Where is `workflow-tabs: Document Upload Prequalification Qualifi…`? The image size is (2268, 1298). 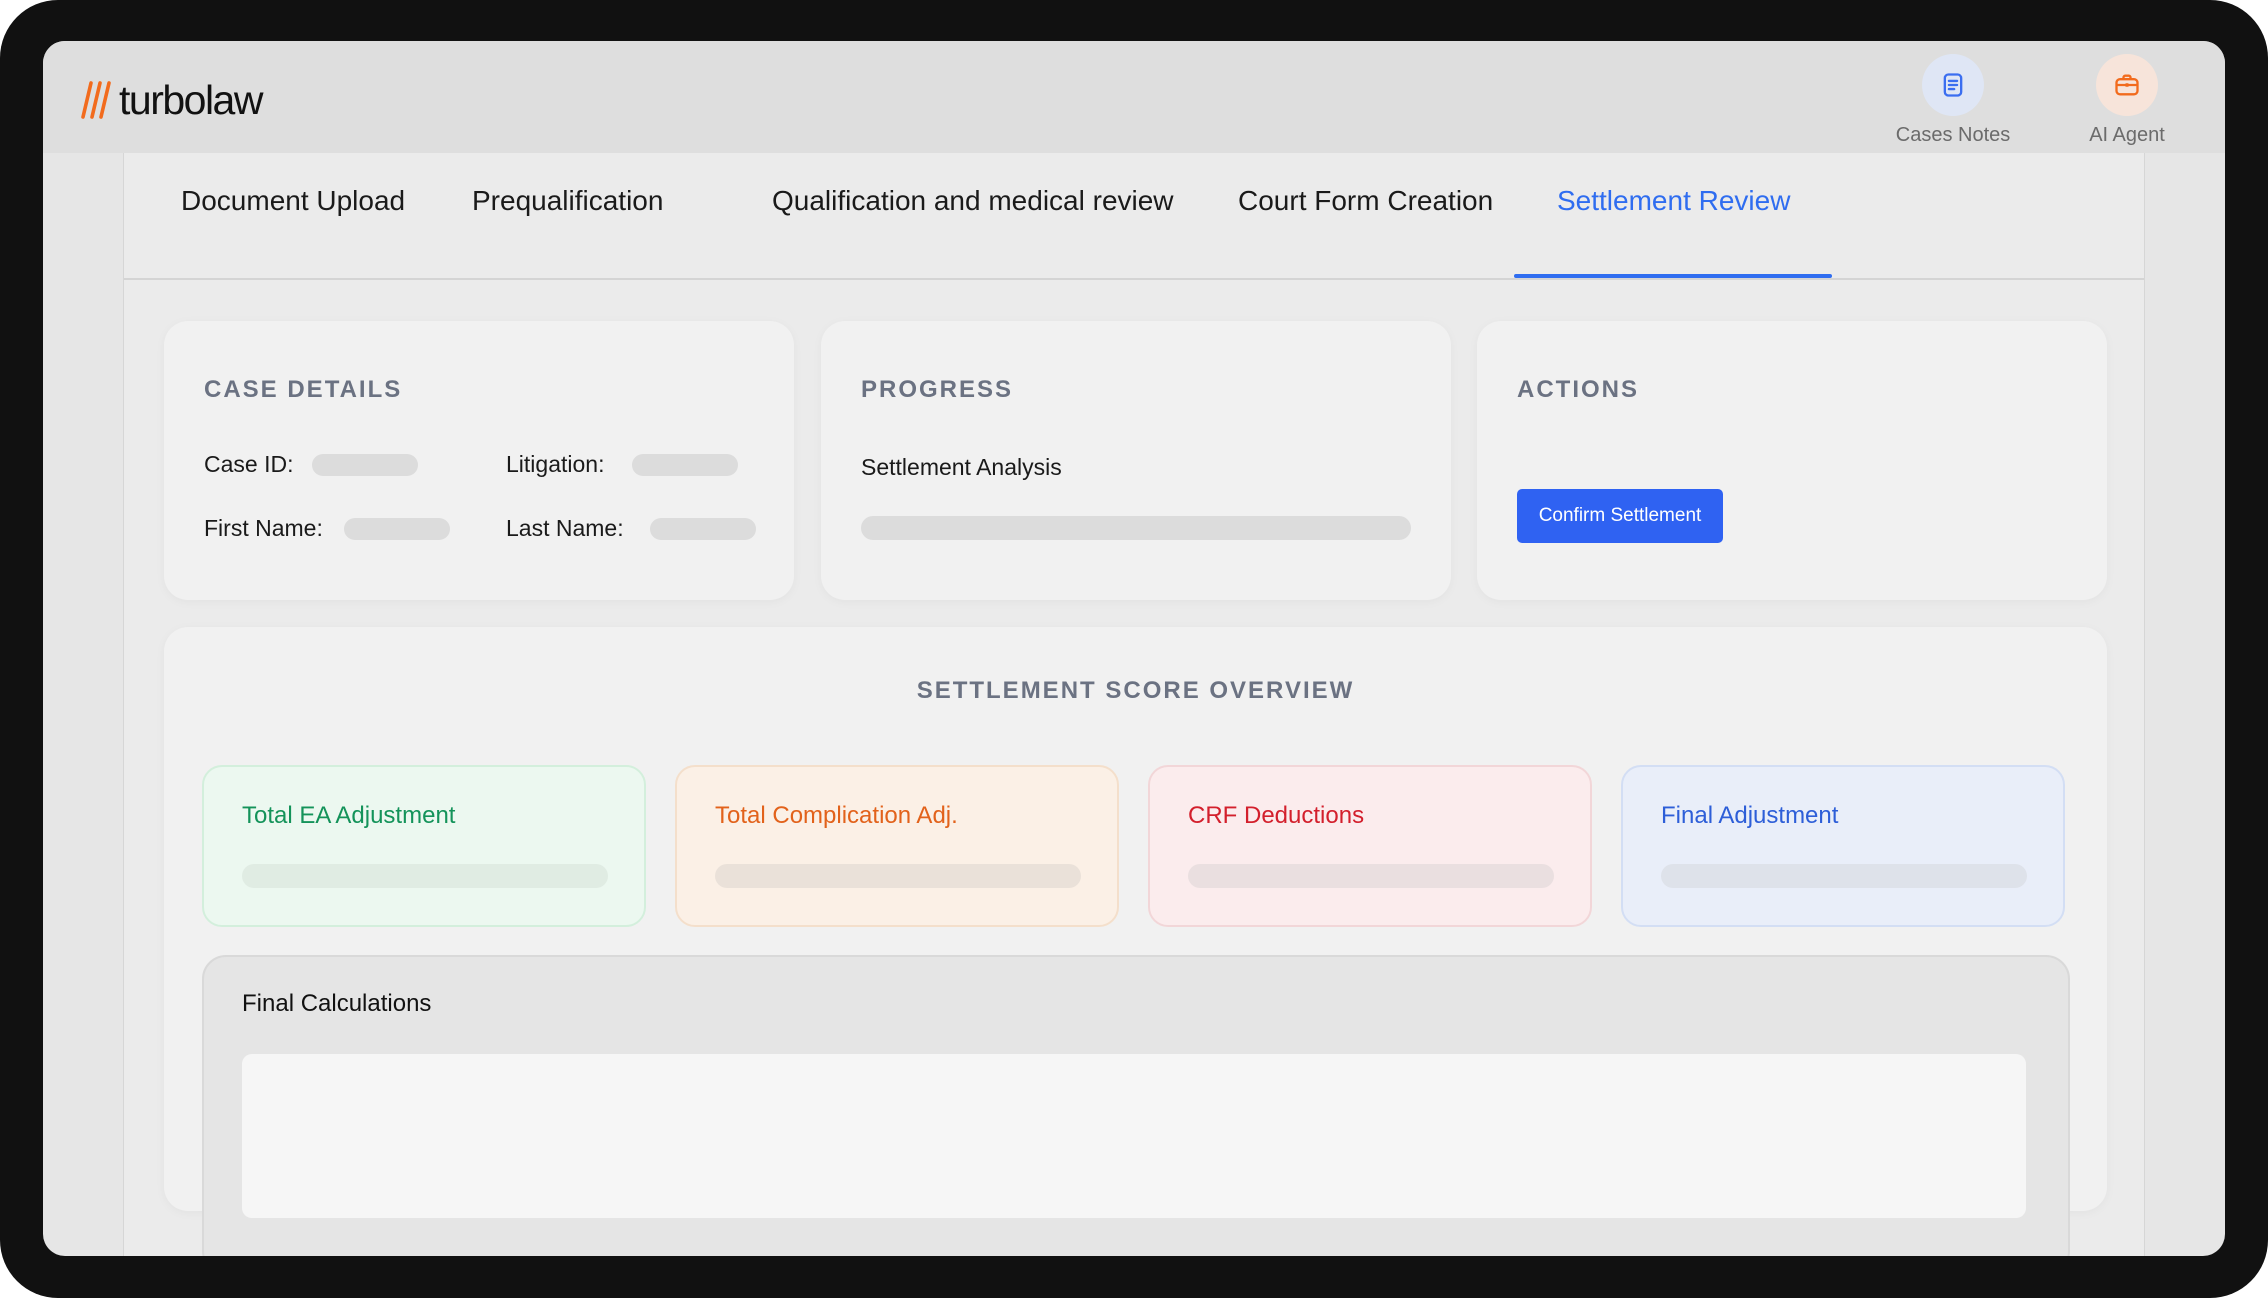
workflow-tabs: Document Upload Prequalification Qualifi… is located at coordinates (1134, 216).